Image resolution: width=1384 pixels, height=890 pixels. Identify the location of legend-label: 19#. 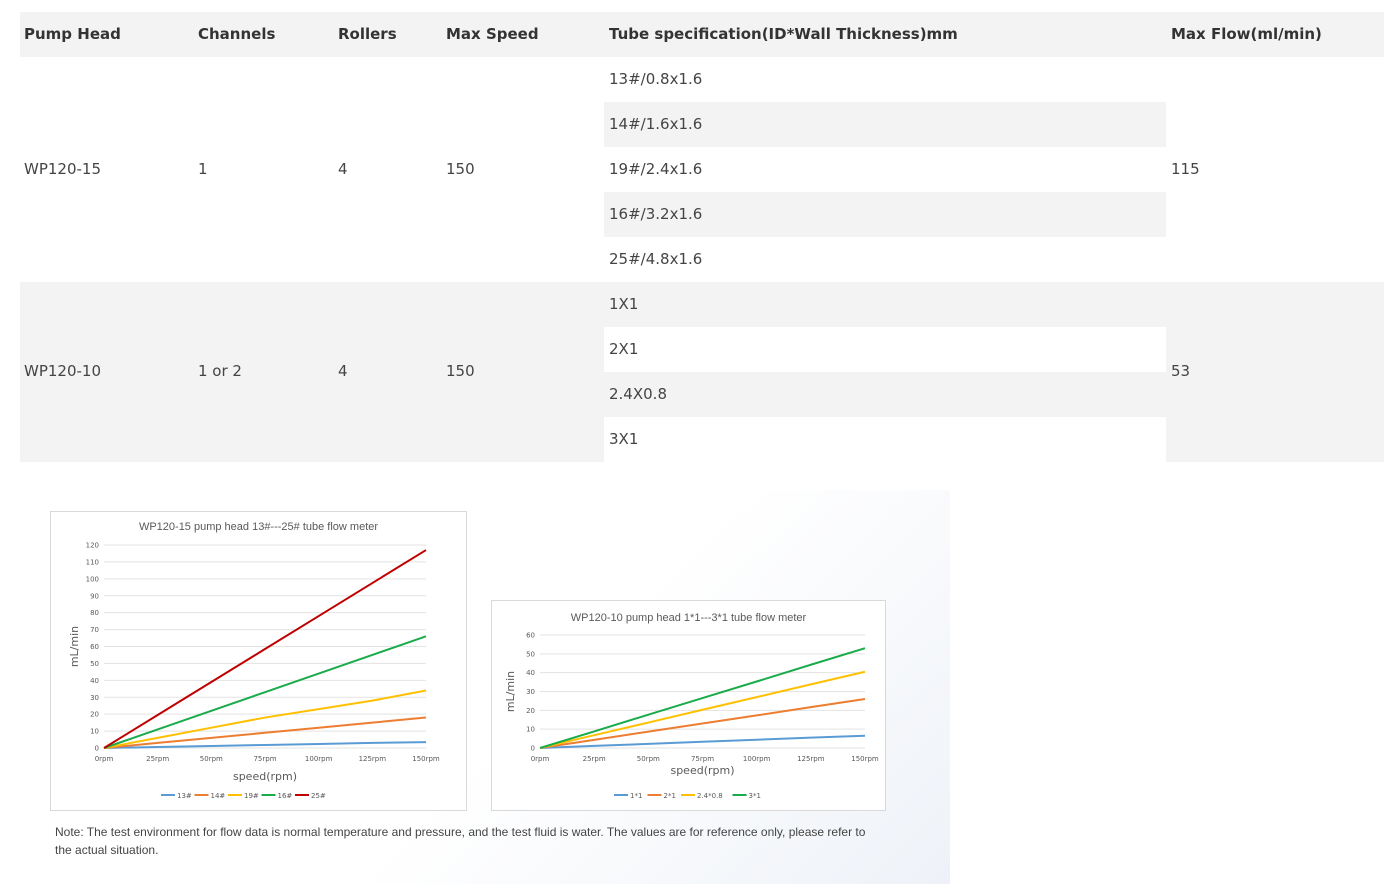
(251, 796).